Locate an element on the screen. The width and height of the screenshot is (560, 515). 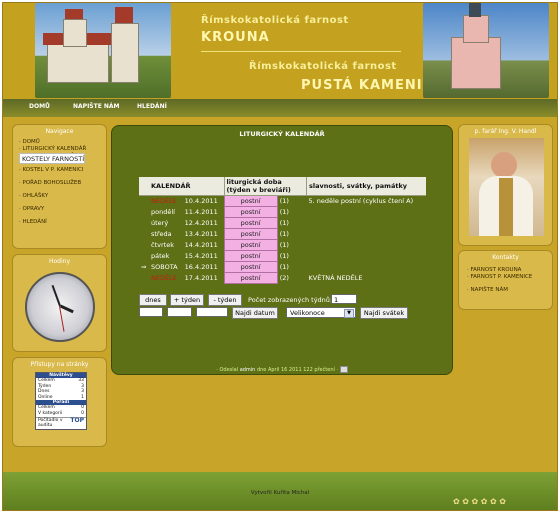
contact-krouna-link: · FARNOST KROUNA is located at coordinates (499, 270).